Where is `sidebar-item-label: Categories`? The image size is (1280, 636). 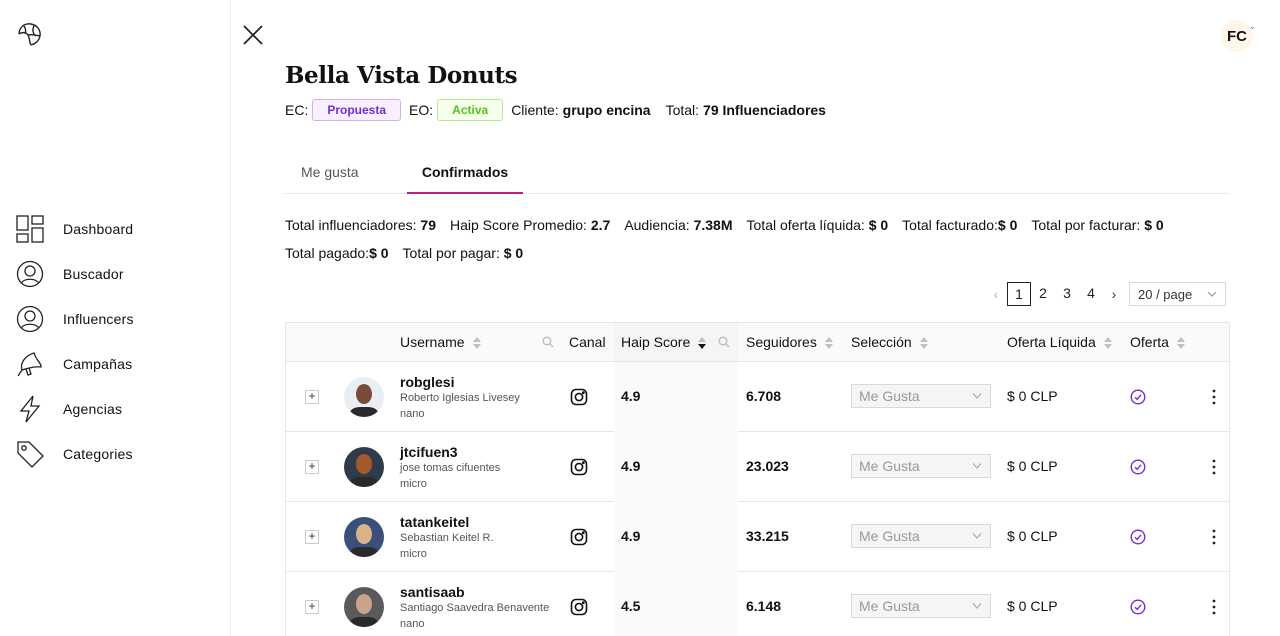 sidebar-item-label: Categories is located at coordinates (98, 453).